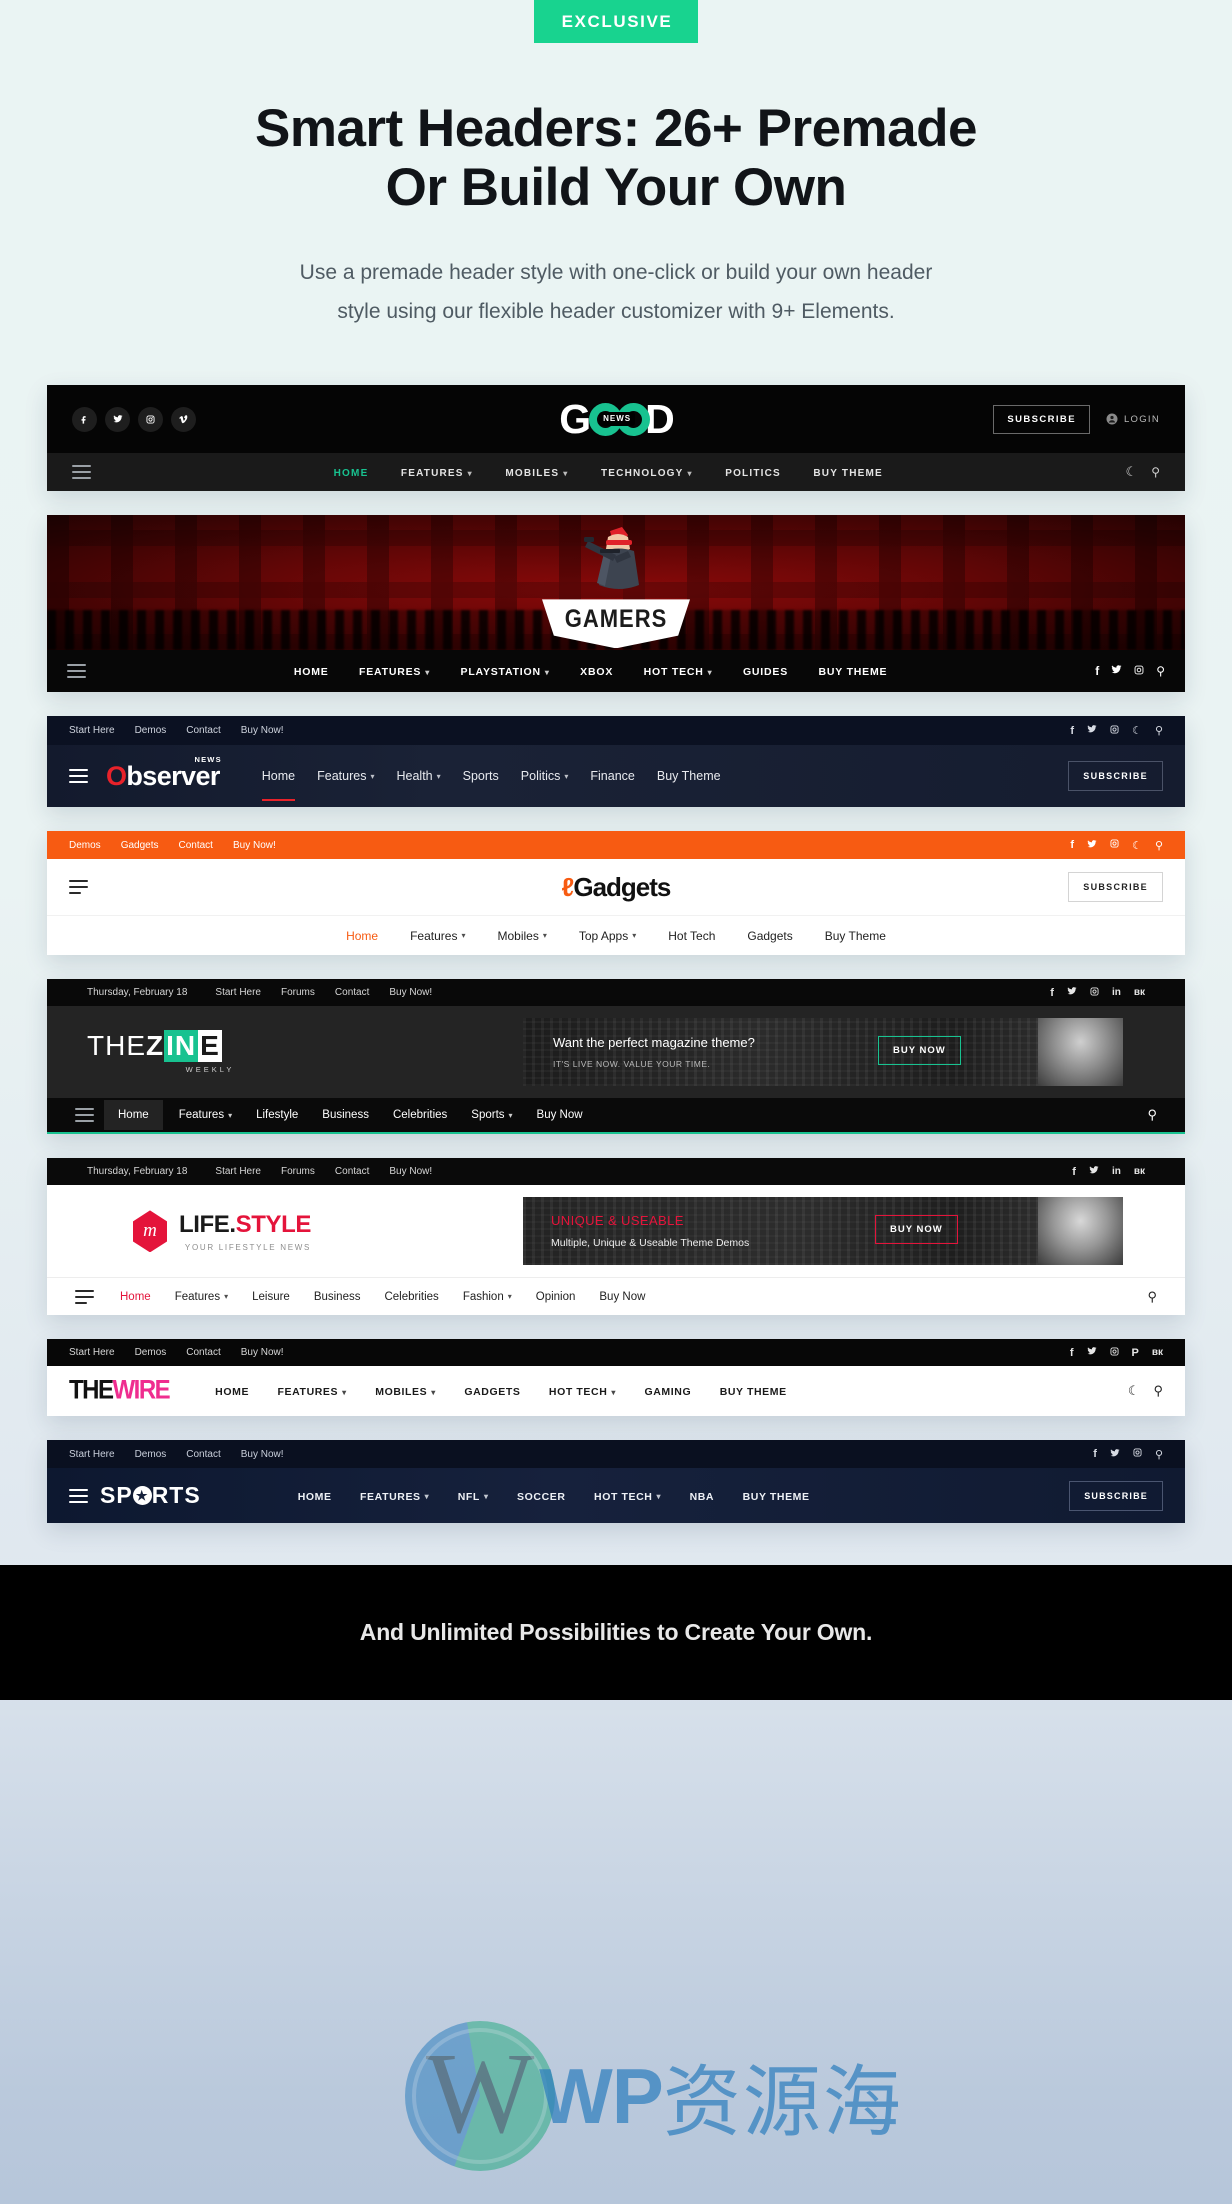 This screenshot has height=2204, width=1232. Describe the element at coordinates (753, 473) in the screenshot. I see `nav-item-politics: POLITICS` at that location.